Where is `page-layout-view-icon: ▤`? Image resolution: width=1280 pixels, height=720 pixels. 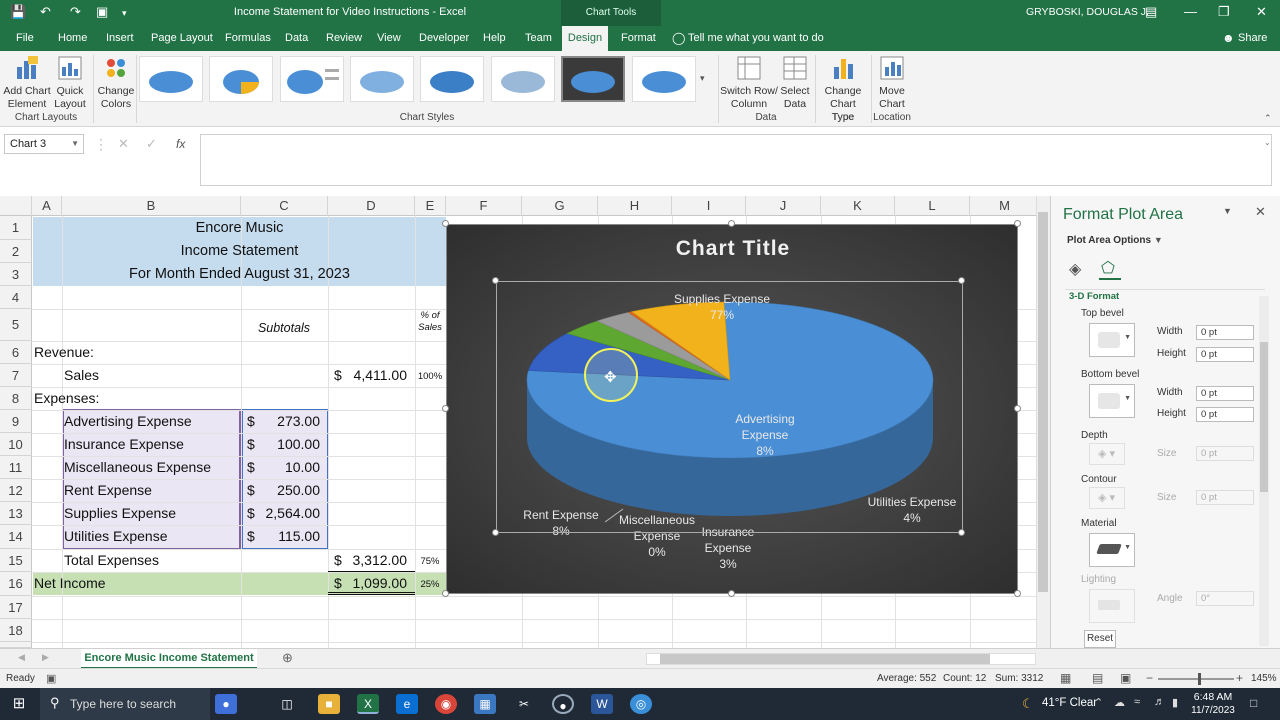
page-layout-view-icon: ▤ is located at coordinates (1097, 678).